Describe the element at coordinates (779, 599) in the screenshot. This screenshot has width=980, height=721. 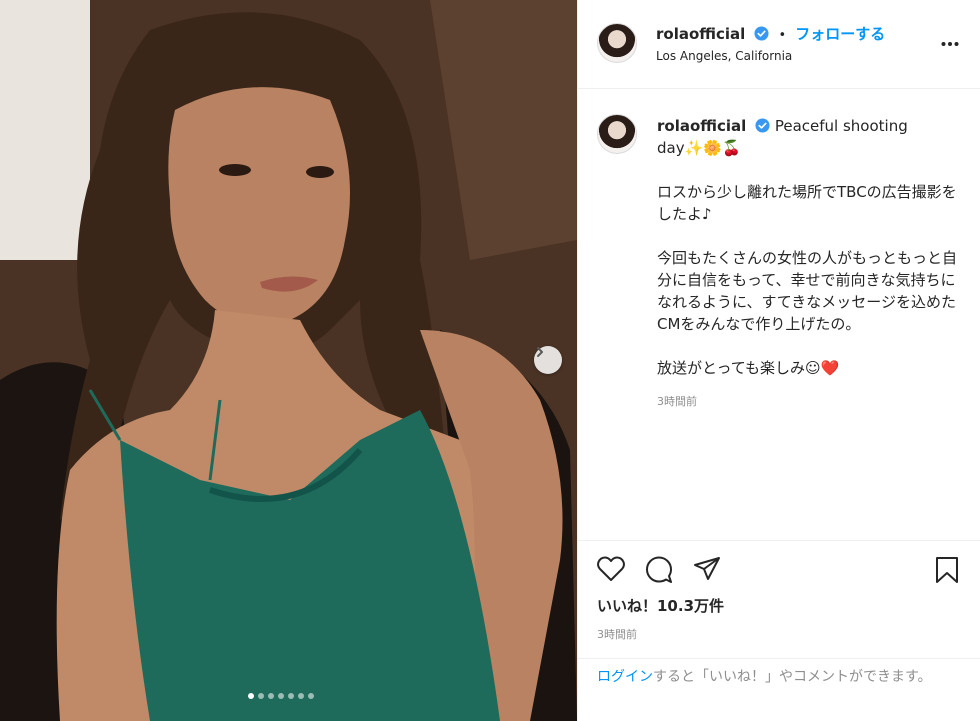
I see `action-bar: いいね！10.3万件 3時間前` at that location.